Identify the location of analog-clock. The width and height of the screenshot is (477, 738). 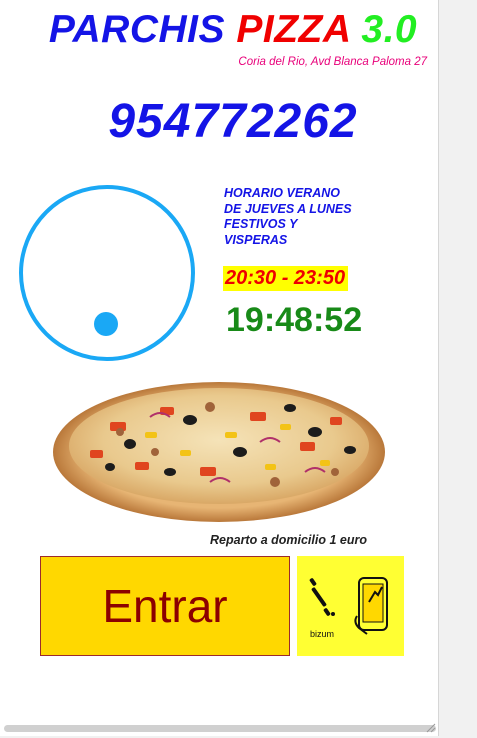
(108, 274).